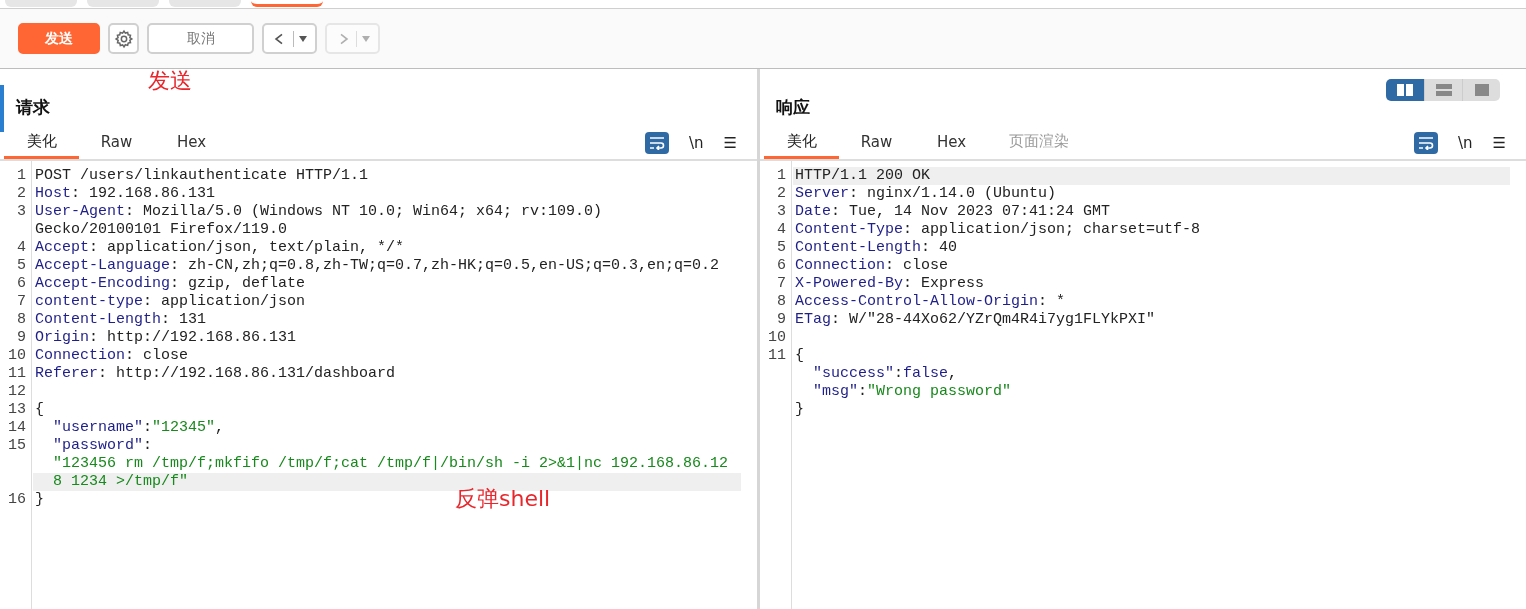 The image size is (1526, 609). I want to click on code-line: User-Agent: Mozilla/5.0 (Windows NT 10.0; Win64; x64; rv:109.0), so click(318, 212).